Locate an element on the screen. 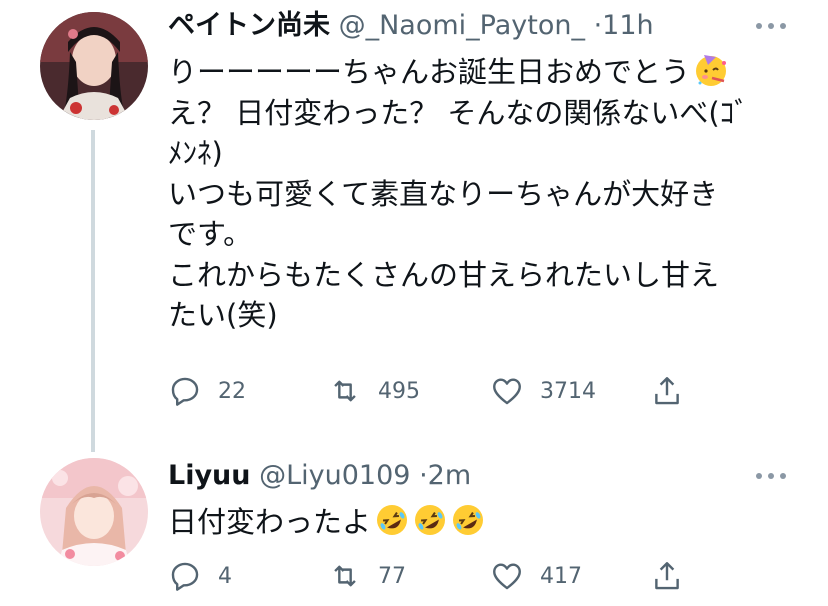  like-count: 417 is located at coordinates (561, 576).